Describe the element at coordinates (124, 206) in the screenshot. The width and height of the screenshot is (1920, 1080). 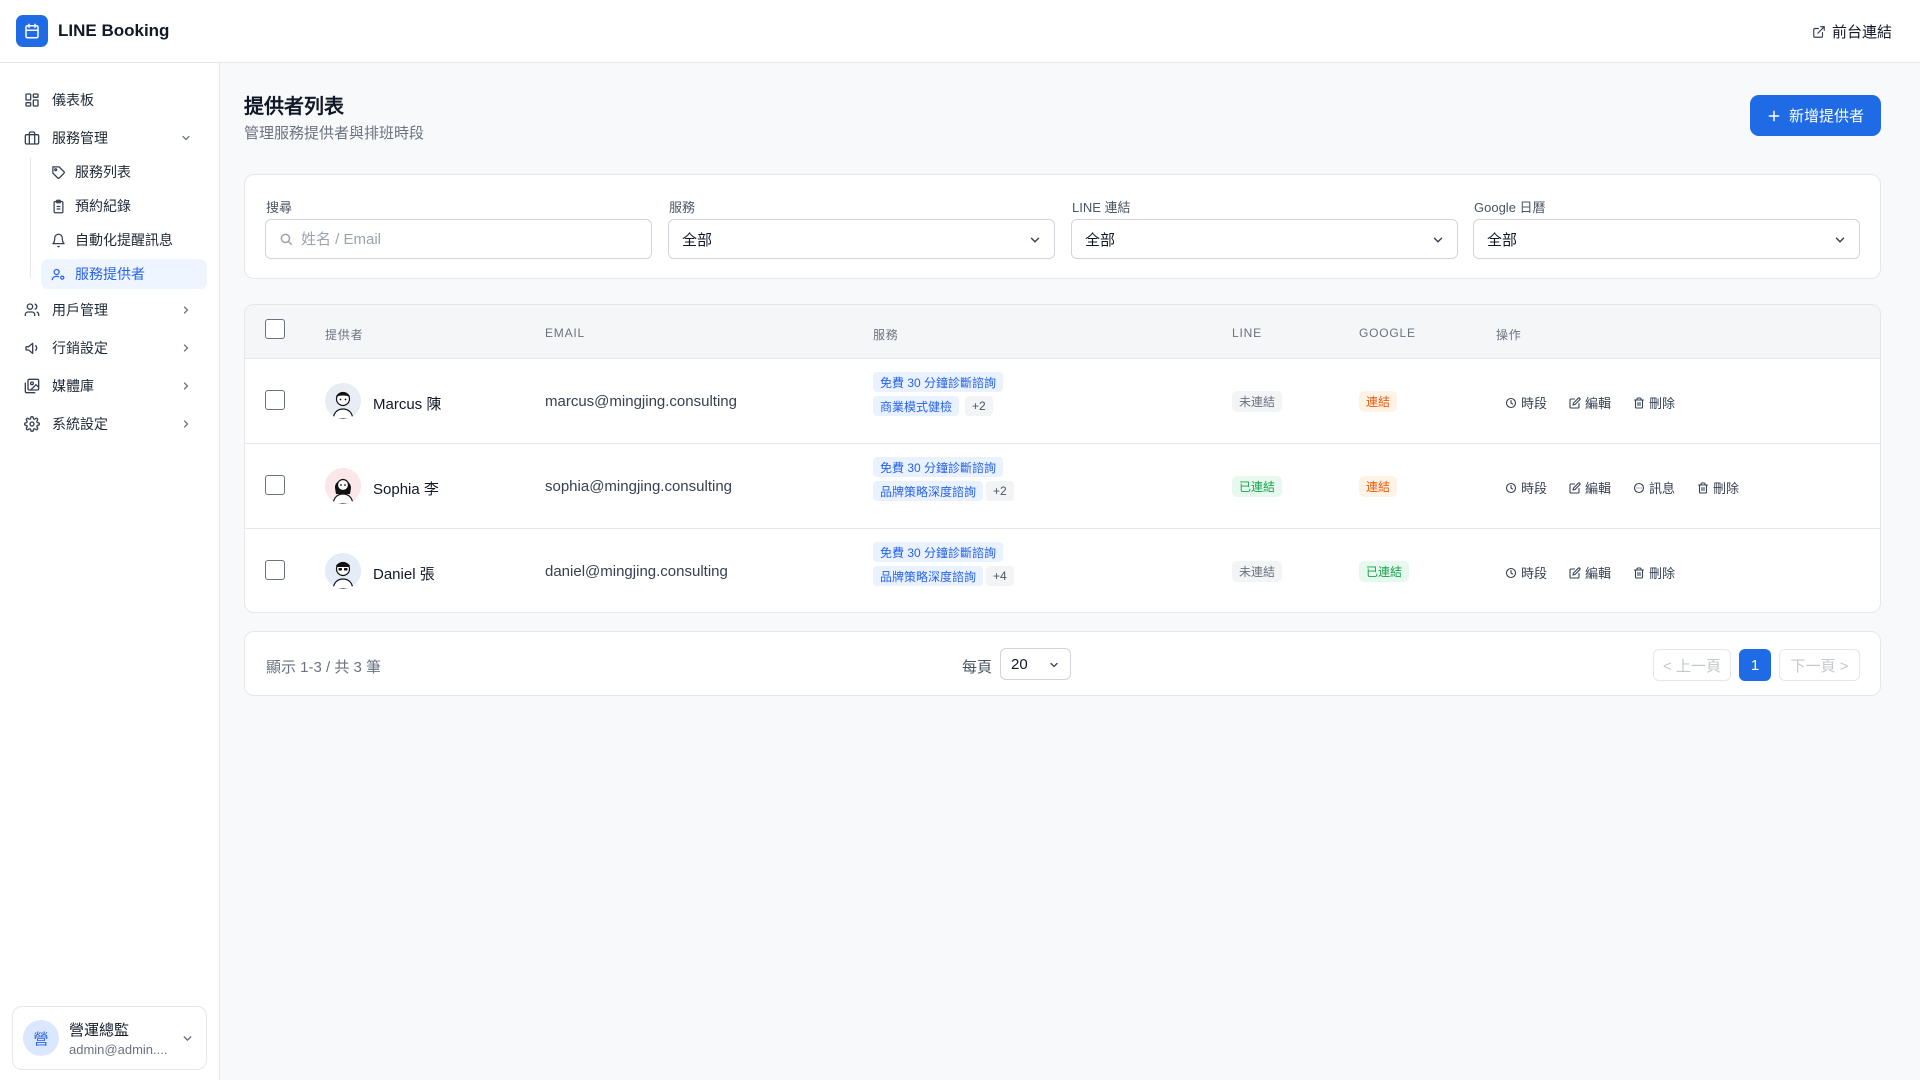
I see `sidebar-subitem-booking-records: 預約紀錄` at that location.